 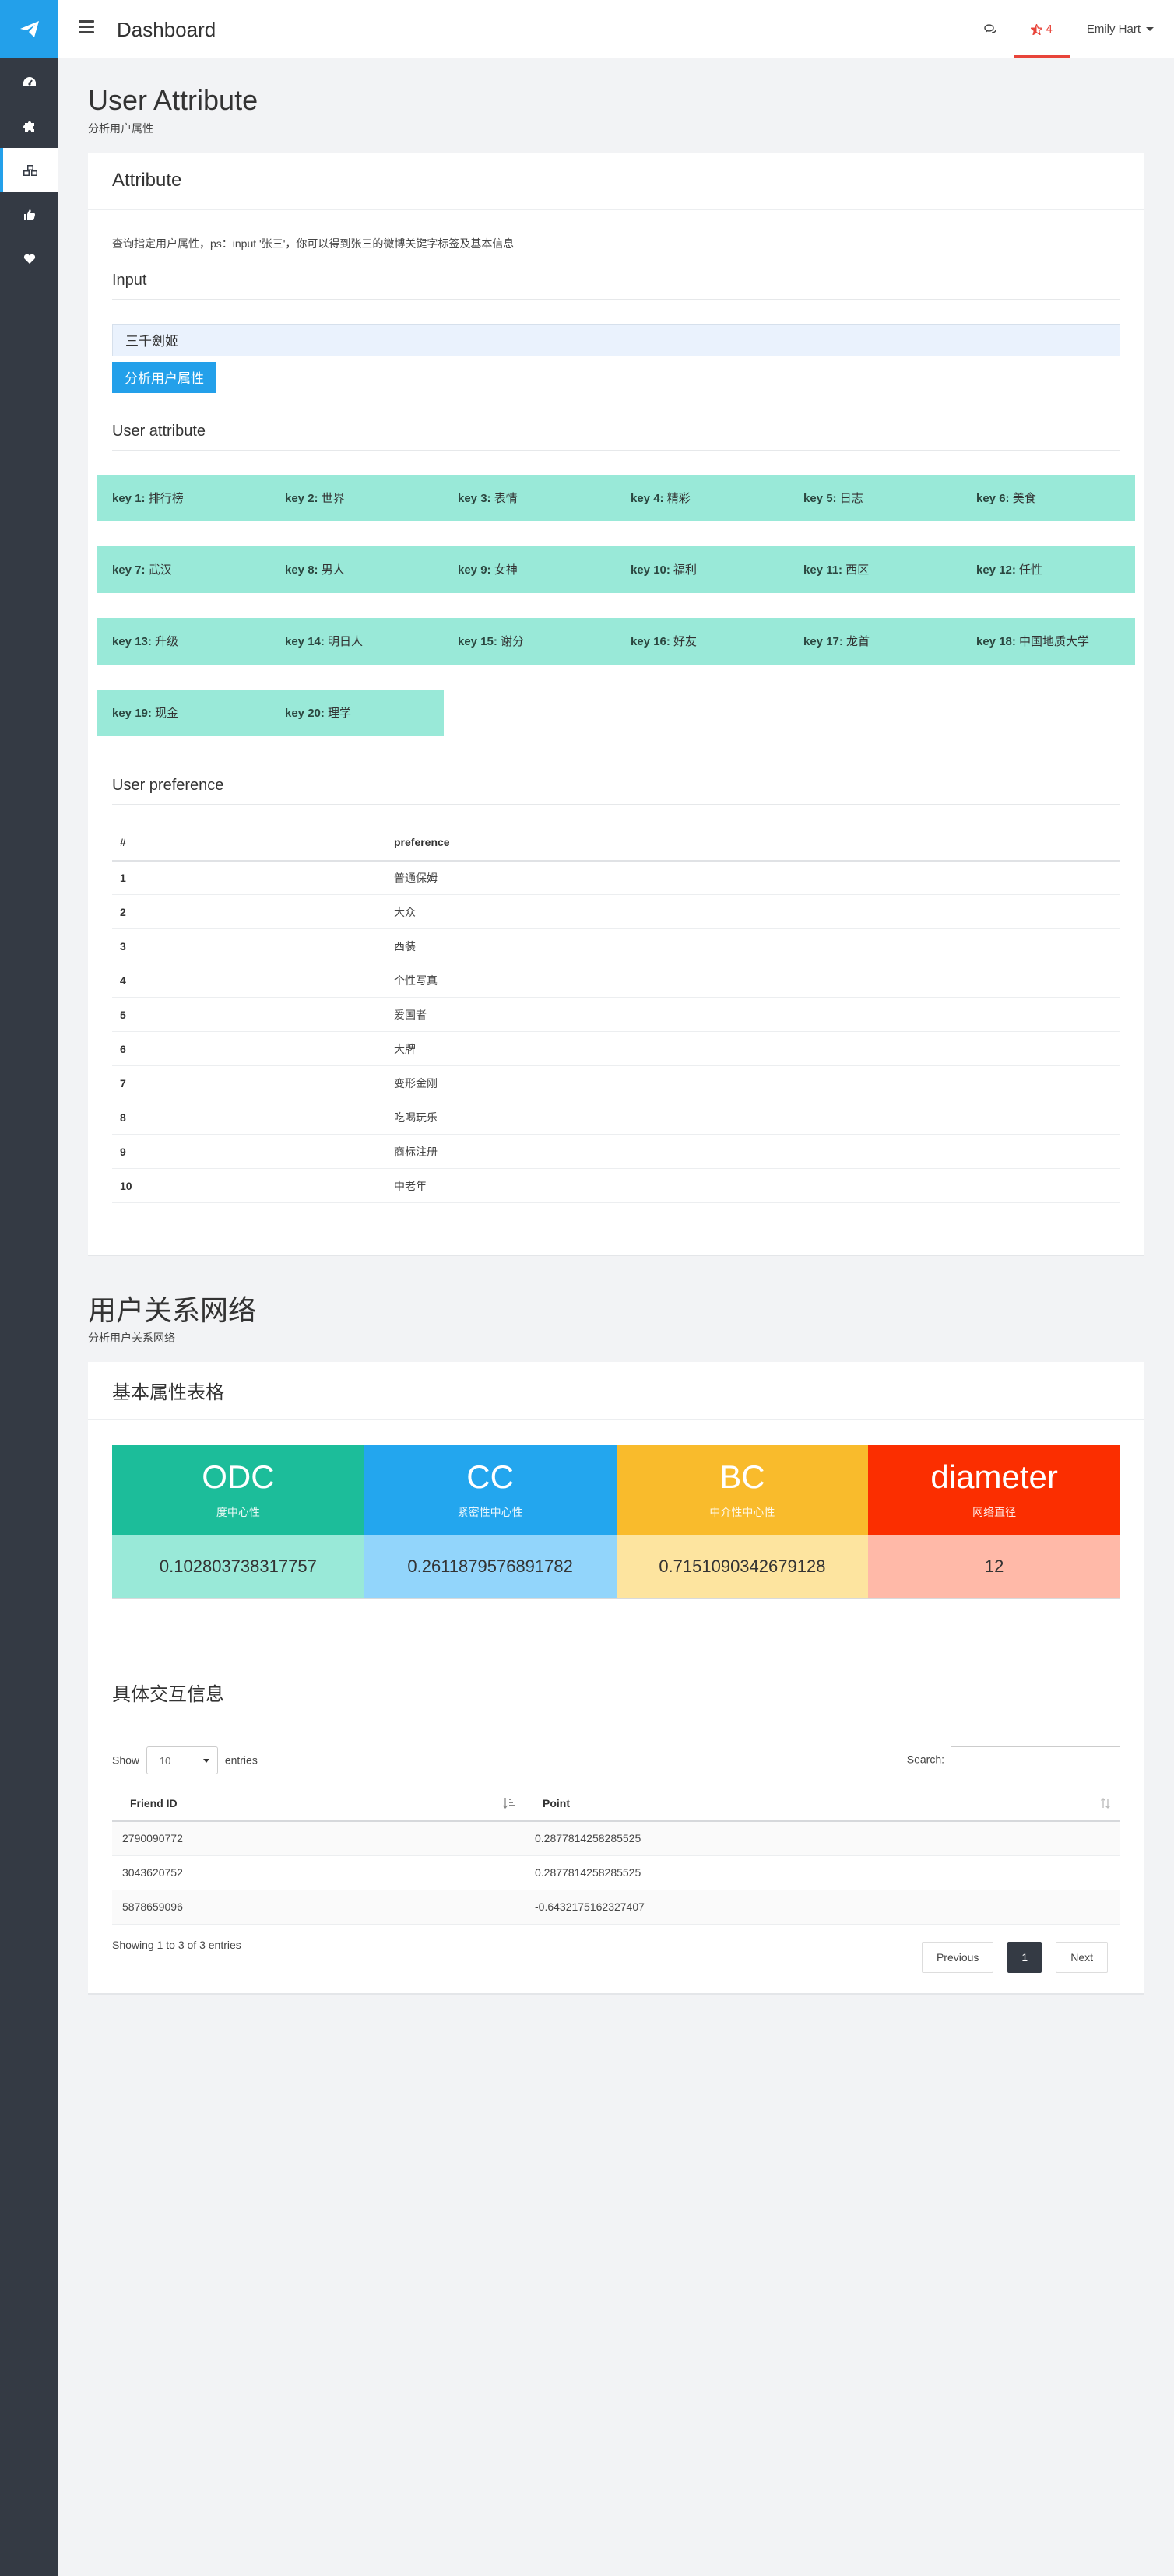 I want to click on show-label: Show, so click(x=126, y=1760).